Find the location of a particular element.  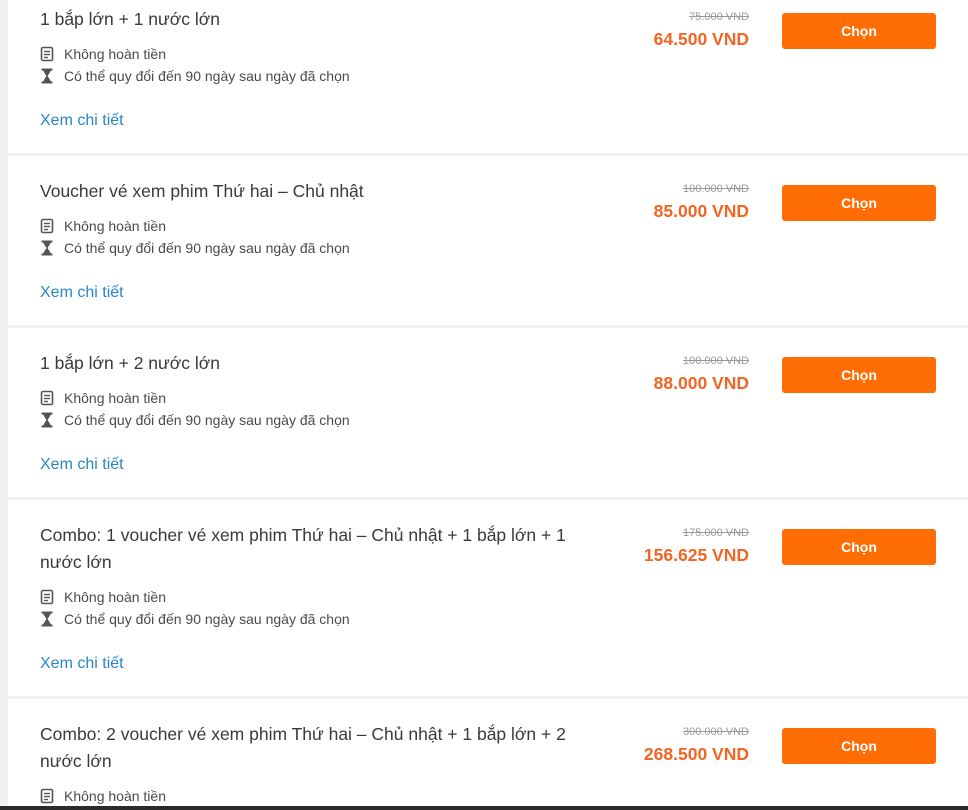

voucher-title: 1 bắp lớn + 2 nước lớn is located at coordinates (130, 363).